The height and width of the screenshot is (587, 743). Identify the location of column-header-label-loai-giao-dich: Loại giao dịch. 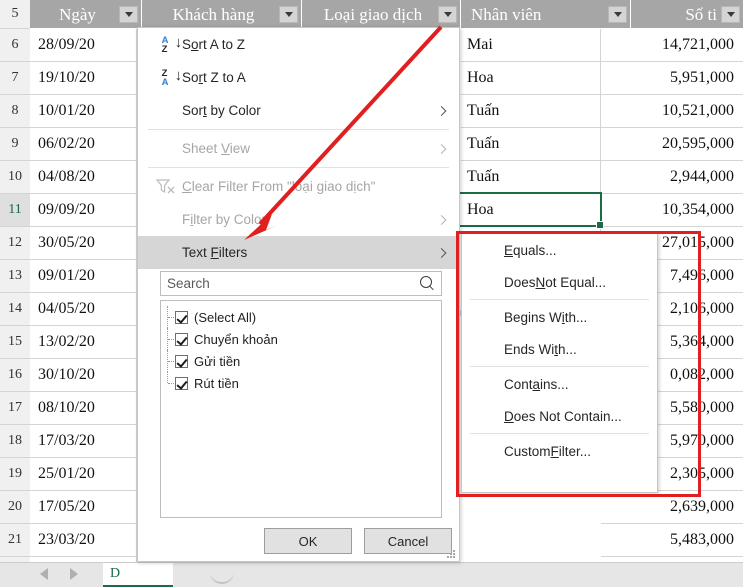
(373, 14).